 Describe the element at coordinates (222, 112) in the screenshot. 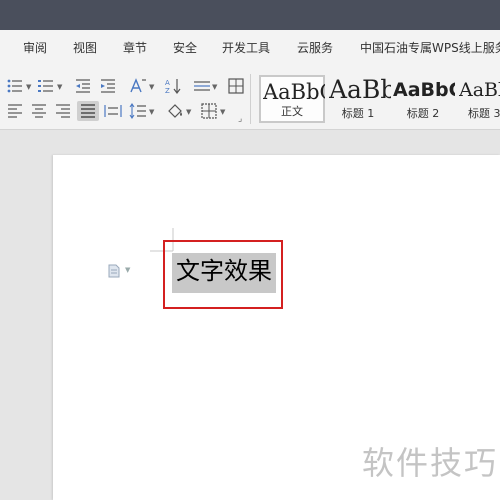

I see `borders-dropdown-icon: ▼` at that location.